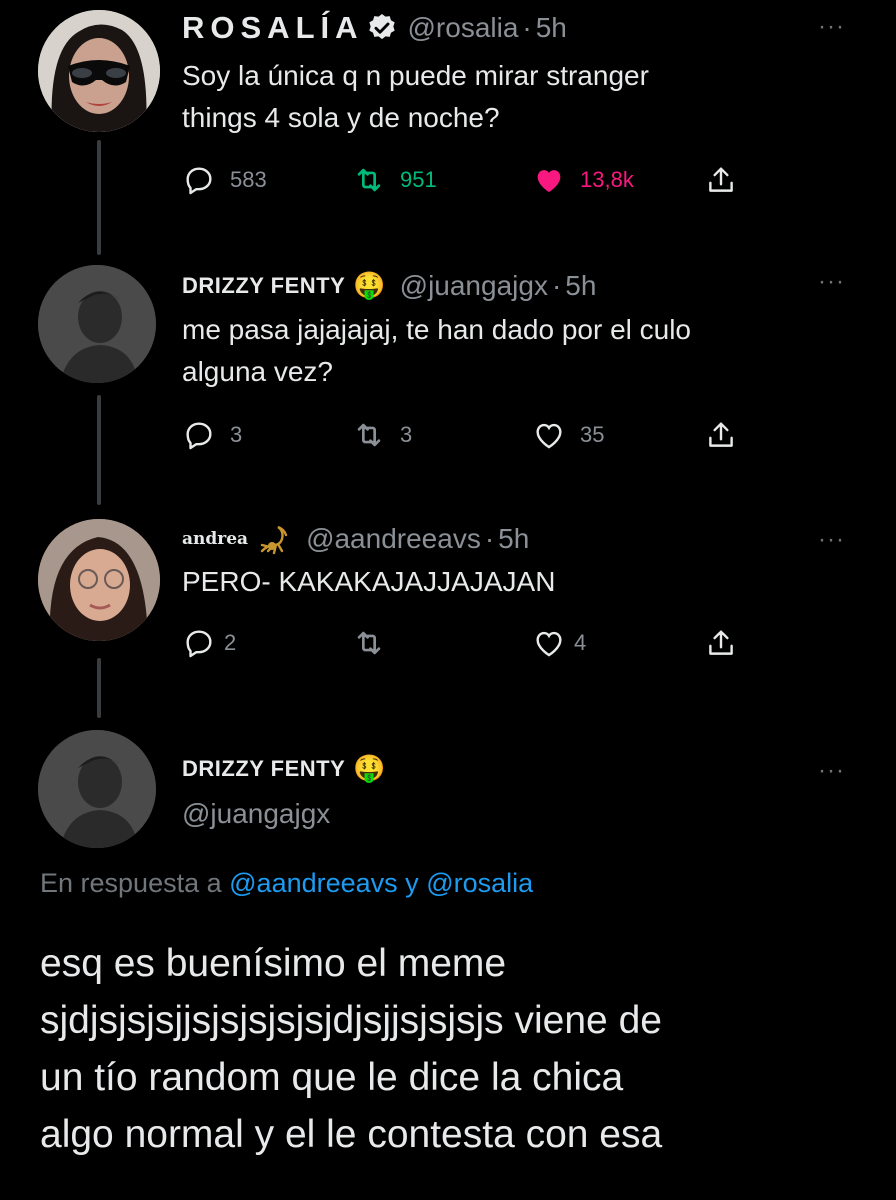 The height and width of the screenshot is (1200, 896). Describe the element at coordinates (258, 371) in the screenshot. I see `tweet-text-line: alguna vez?` at that location.